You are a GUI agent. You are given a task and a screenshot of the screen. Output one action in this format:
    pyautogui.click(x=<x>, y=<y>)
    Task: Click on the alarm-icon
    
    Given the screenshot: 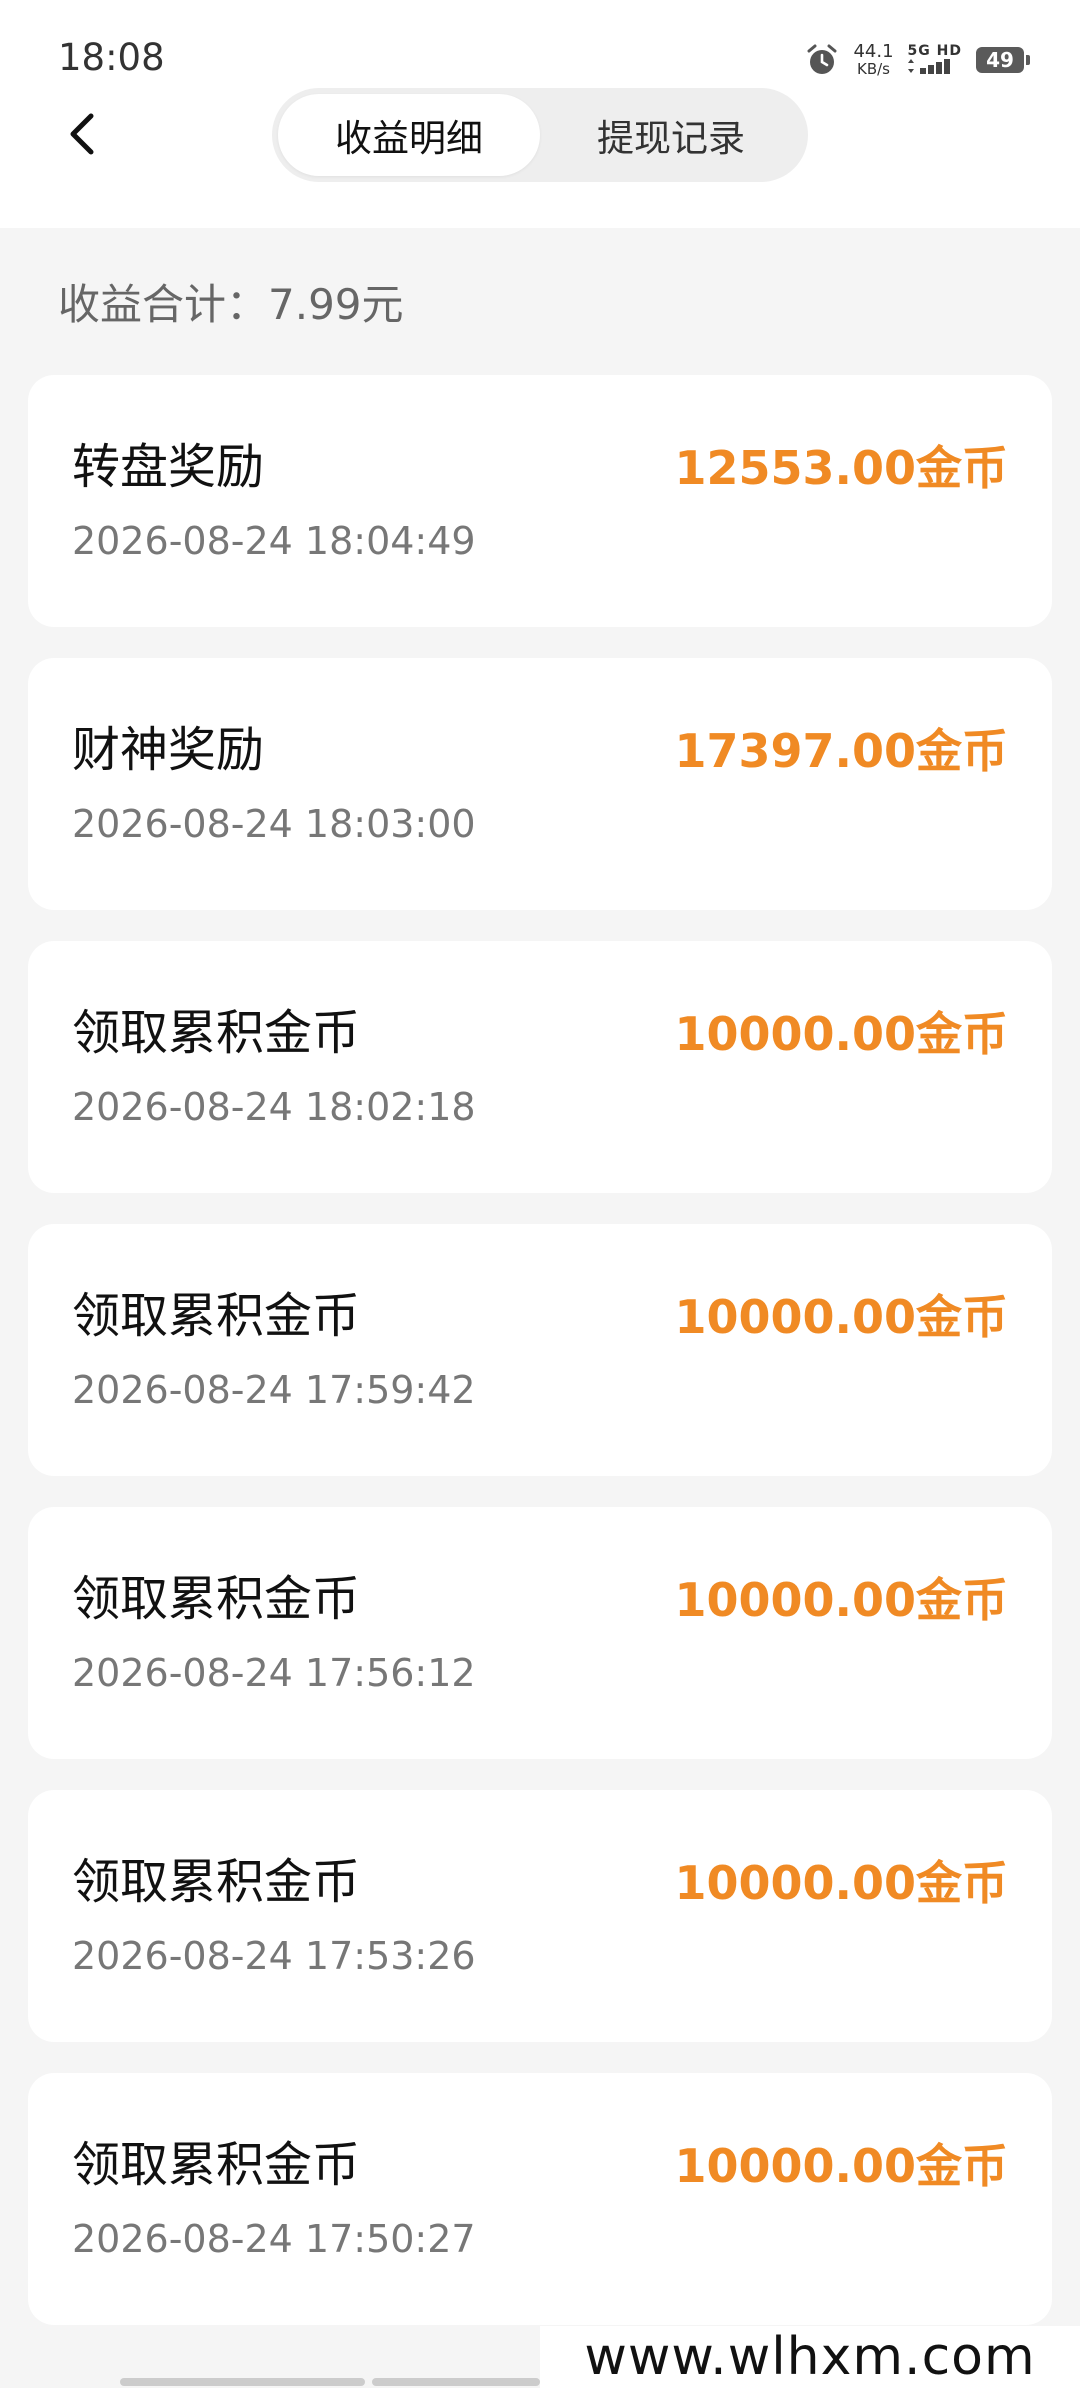 What is the action you would take?
    pyautogui.click(x=822, y=60)
    